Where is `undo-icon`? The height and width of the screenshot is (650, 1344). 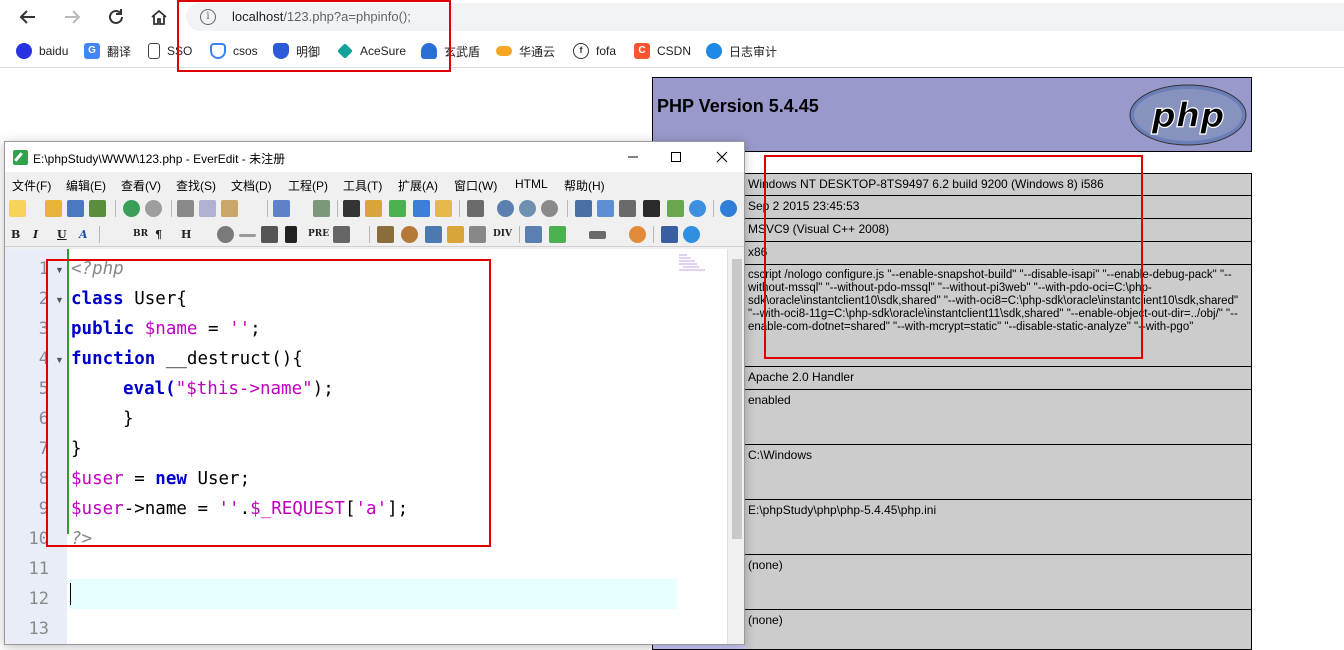
undo-icon is located at coordinates (131, 208).